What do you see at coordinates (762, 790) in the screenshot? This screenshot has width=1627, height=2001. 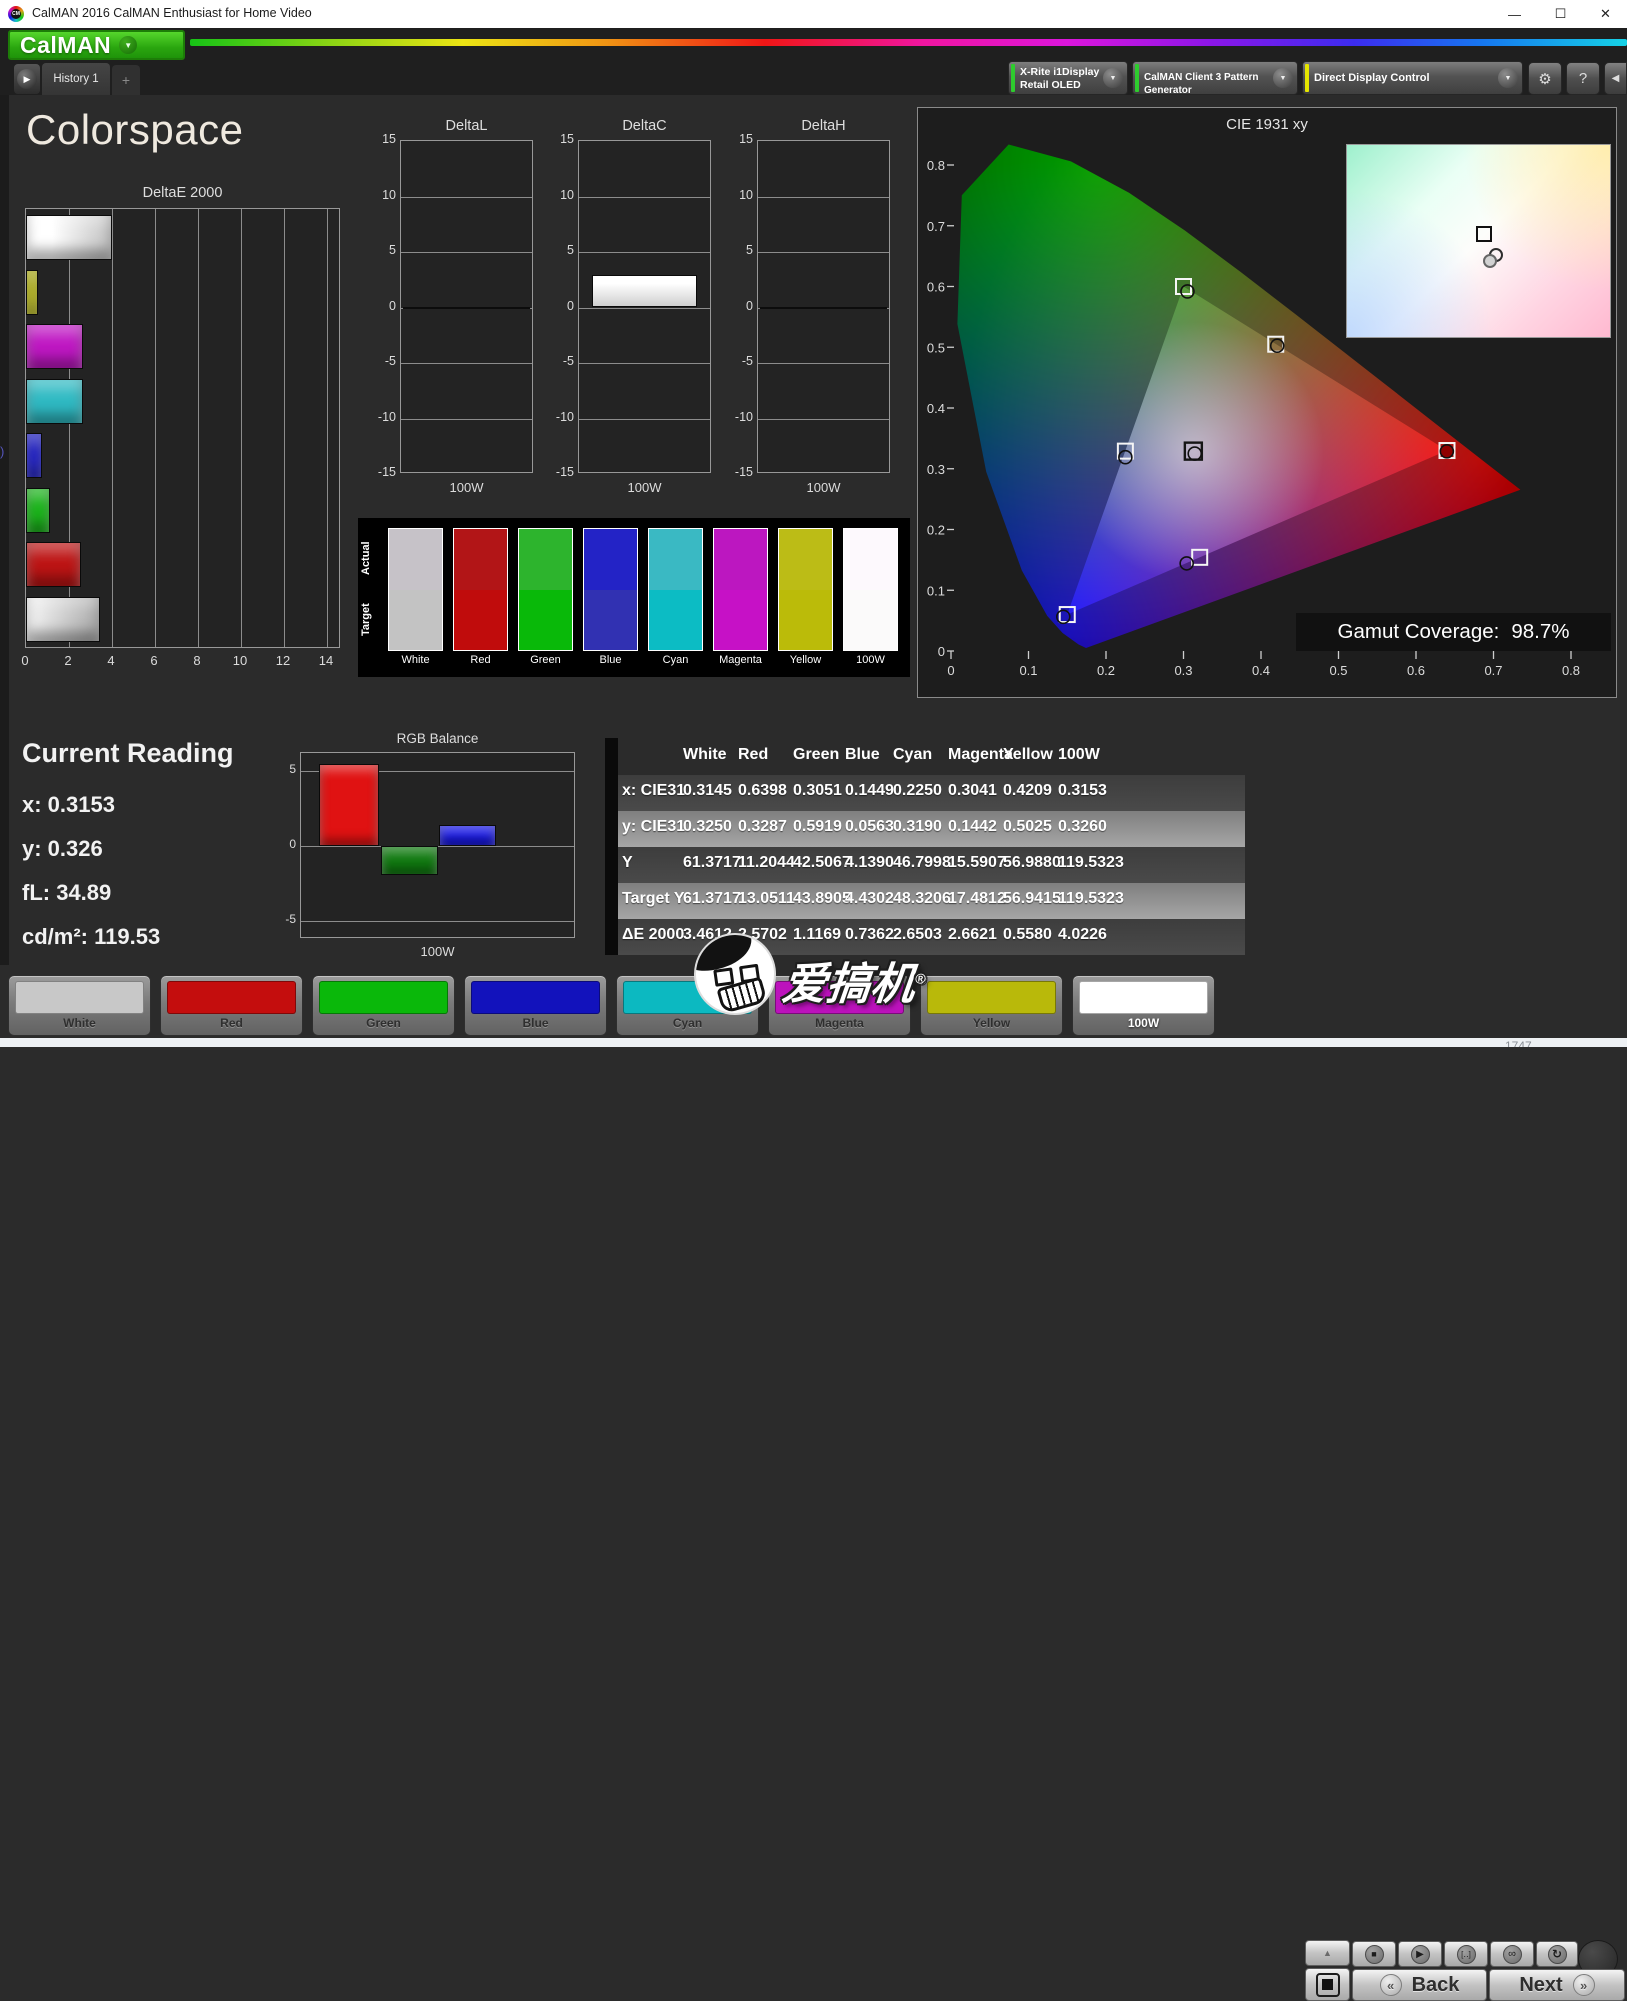 I see `table-cell: 0.6398` at bounding box center [762, 790].